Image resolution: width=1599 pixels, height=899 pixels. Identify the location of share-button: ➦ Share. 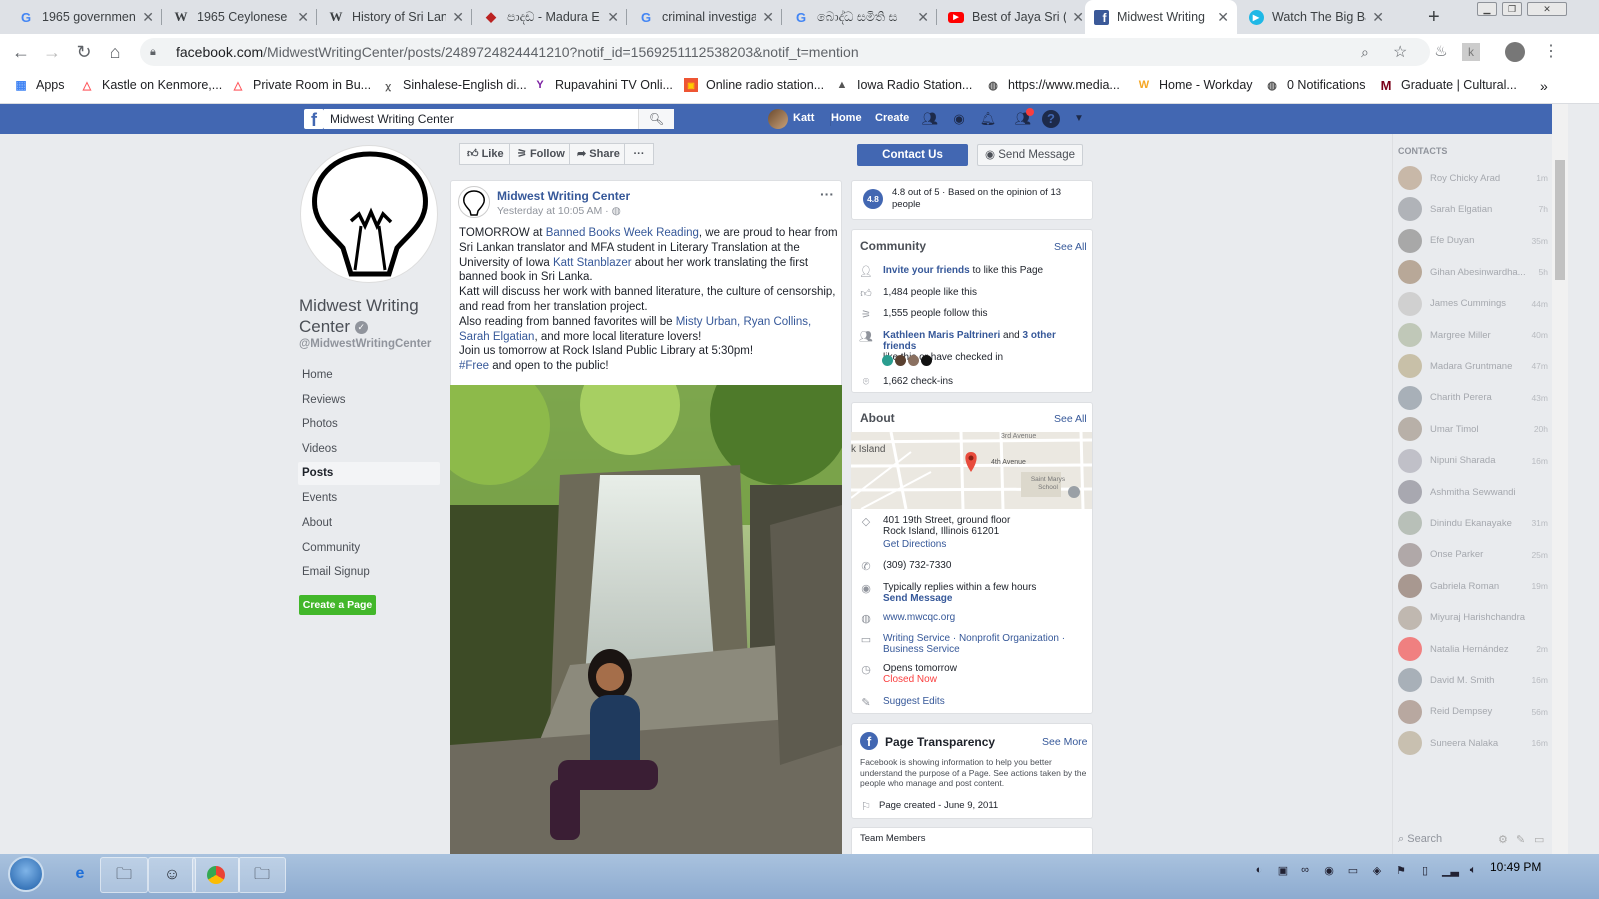
(598, 154).